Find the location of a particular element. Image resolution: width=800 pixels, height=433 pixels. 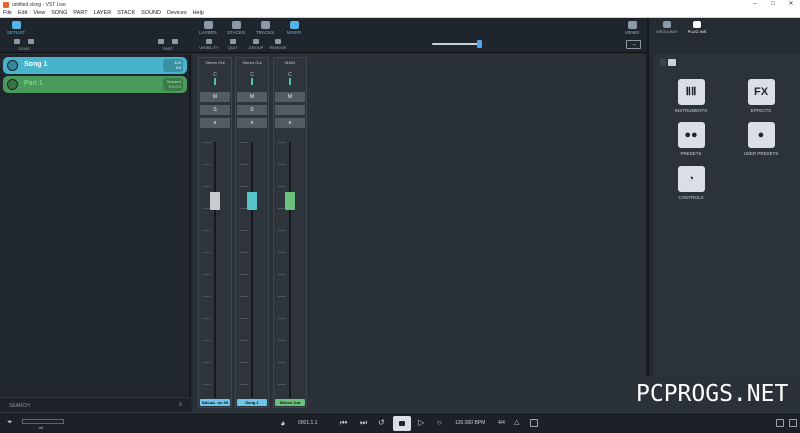

tab-tracks: TRACKS is located at coordinates (265, 28).